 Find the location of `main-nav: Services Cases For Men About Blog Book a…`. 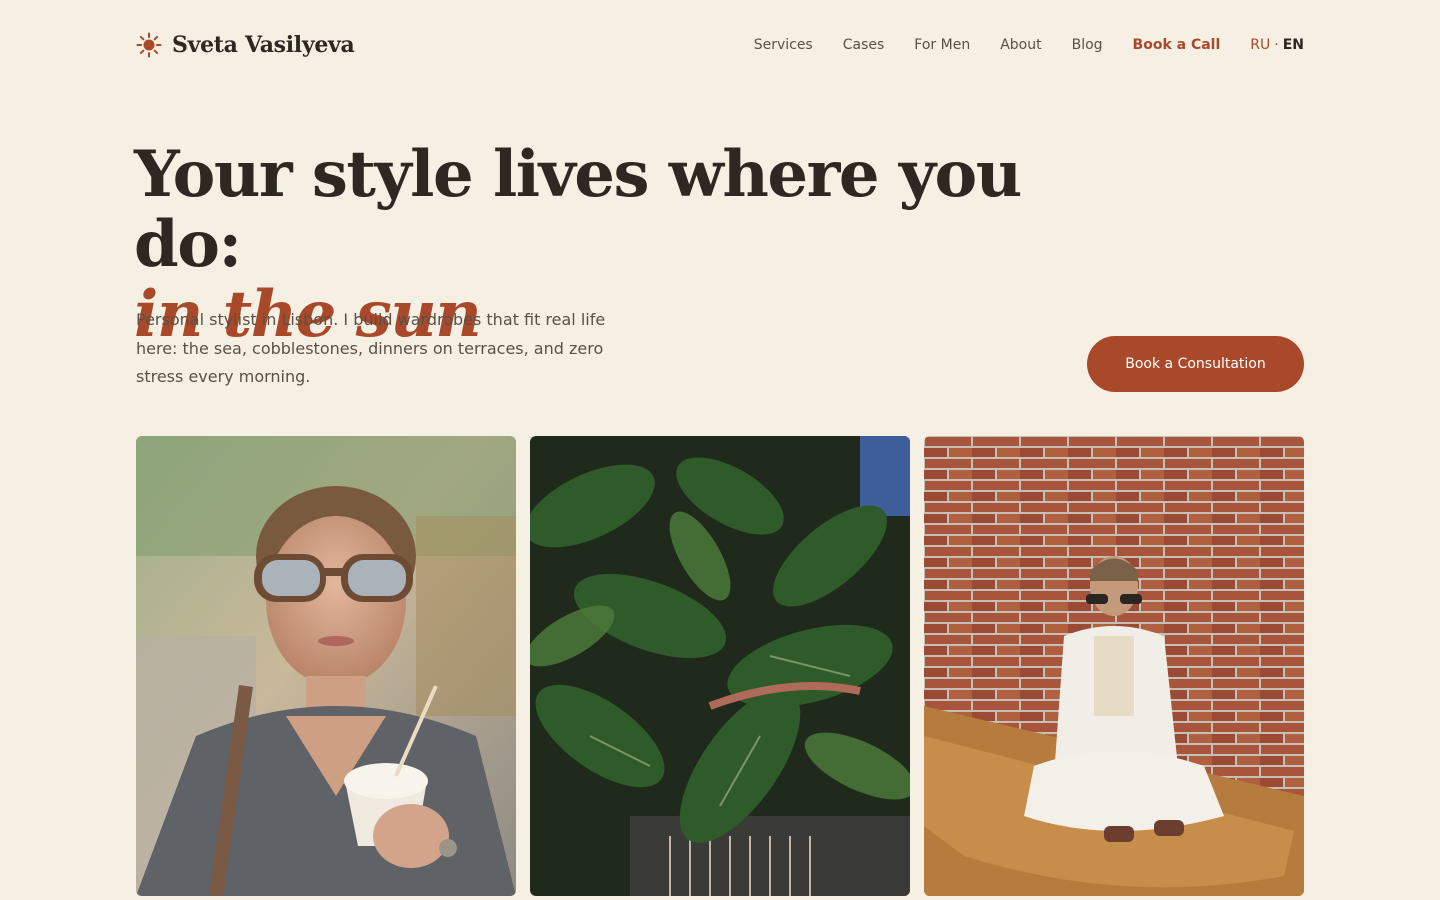

main-nav: Services Cases For Men About Blog Book a… is located at coordinates (1029, 45).